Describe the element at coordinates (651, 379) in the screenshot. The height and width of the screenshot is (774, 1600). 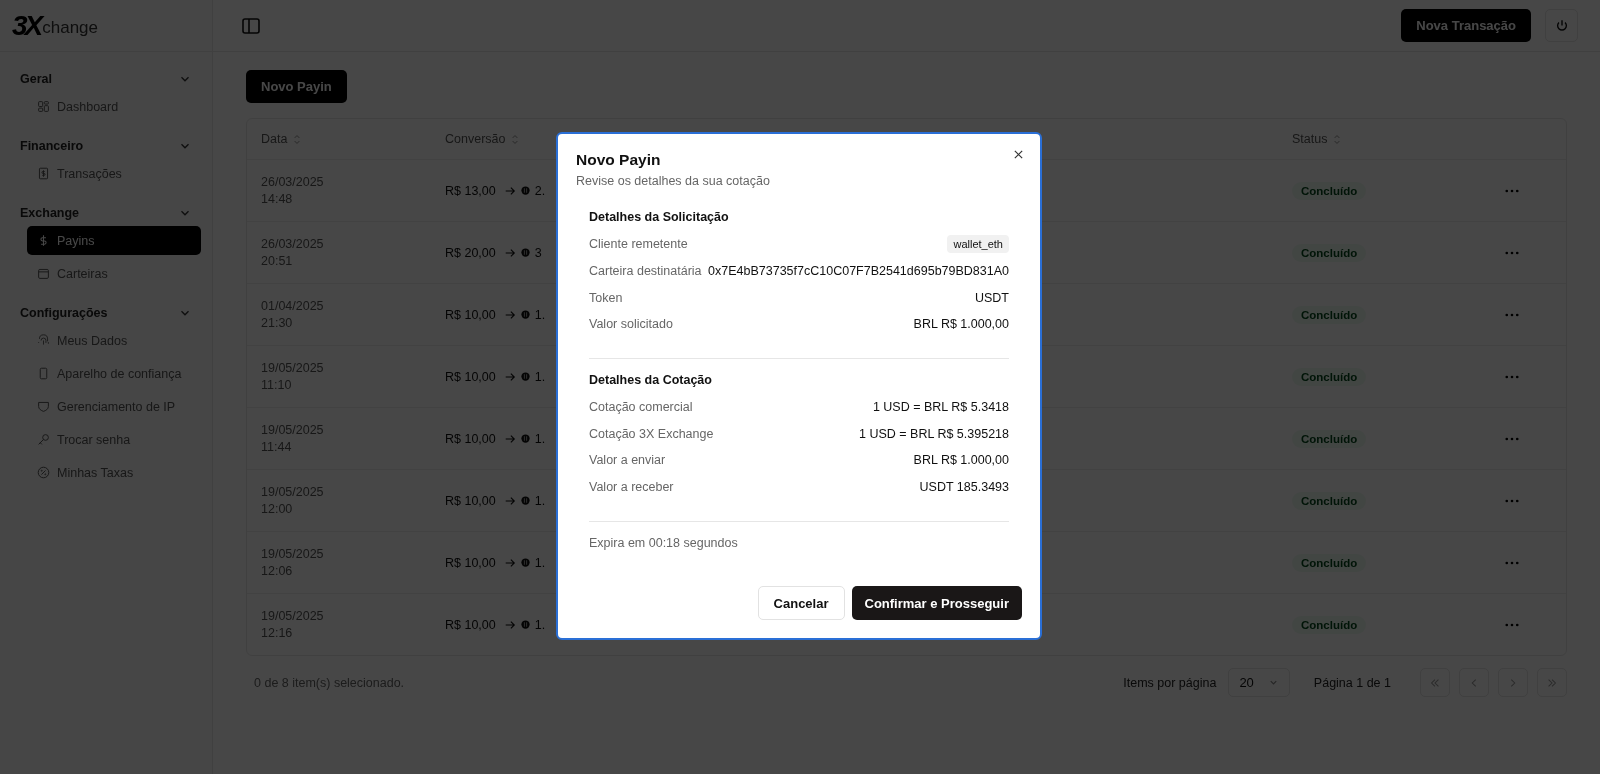
I see `section-title: Detalhes da Cotação` at that location.